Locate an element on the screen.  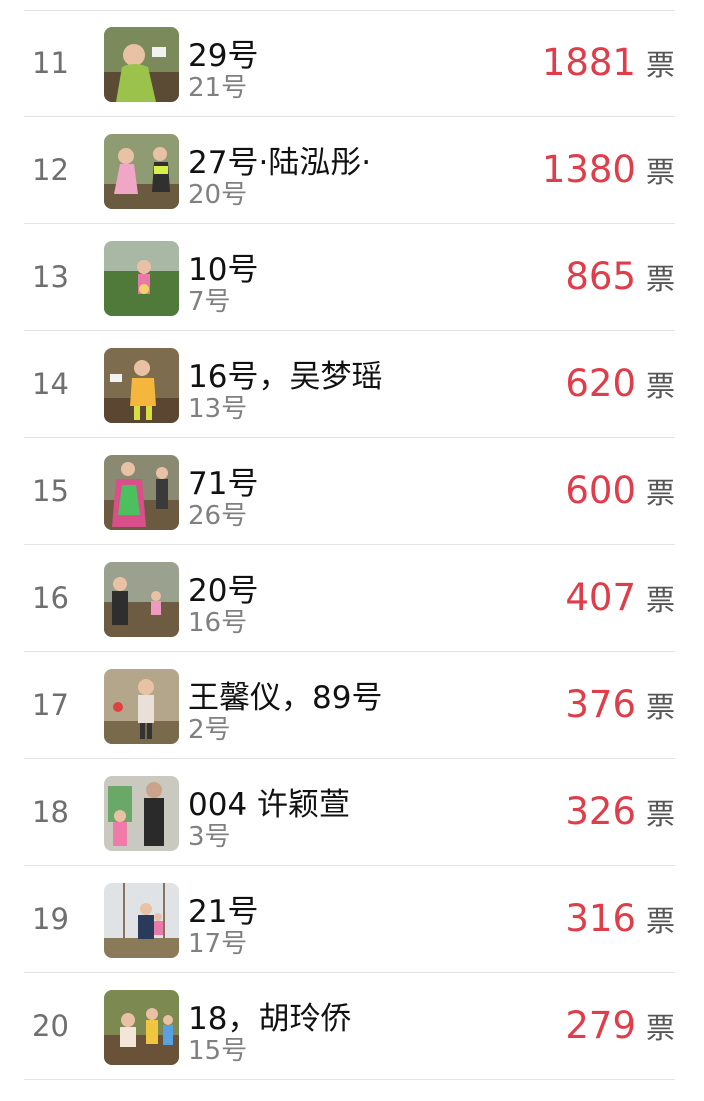
vote-number: 407 is located at coordinates (600, 597).